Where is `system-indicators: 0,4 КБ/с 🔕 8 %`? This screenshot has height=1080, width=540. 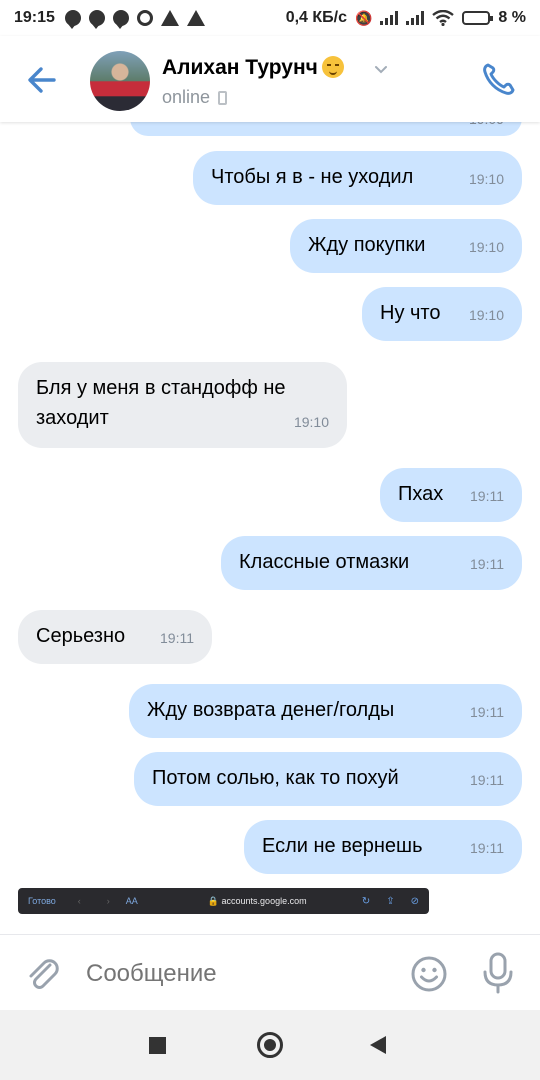 system-indicators: 0,4 КБ/с 🔕 8 % is located at coordinates (406, 18).